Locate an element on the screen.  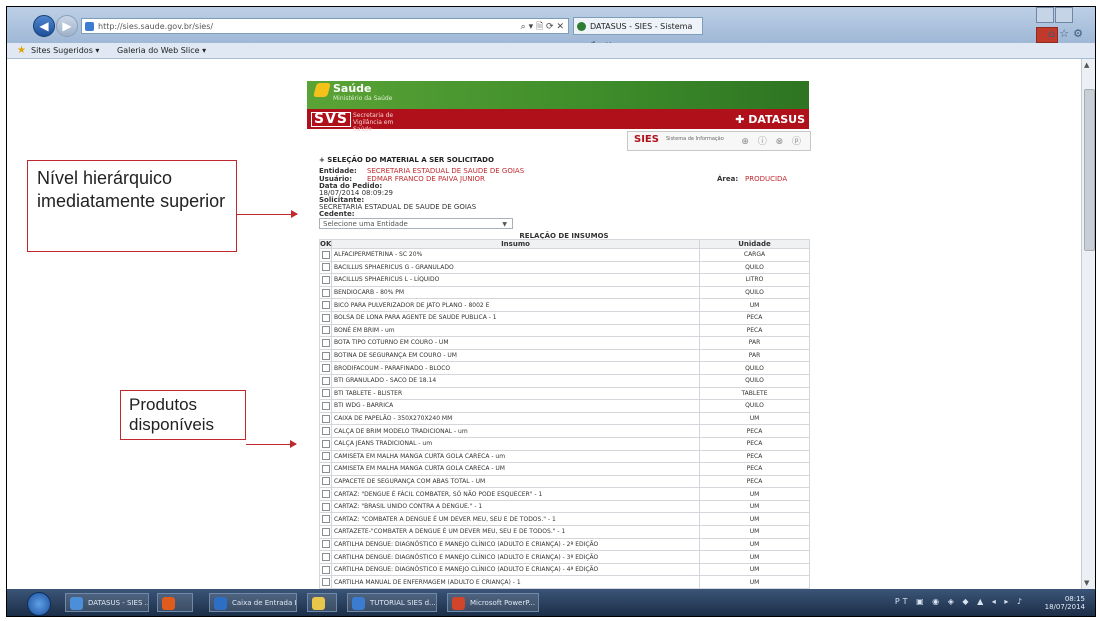
insumo-cell: CALÇA DE BRIM MODELO TRADICIONAL - um is located at coordinates (515, 431).